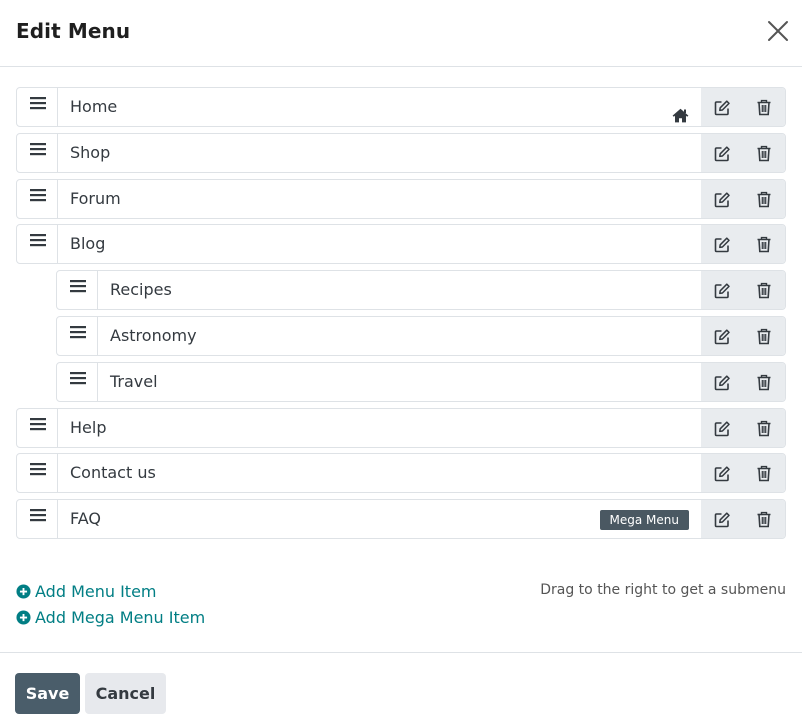 The width and height of the screenshot is (802, 719). Describe the element at coordinates (88, 243) in the screenshot. I see `menu-item-text: Blog` at that location.